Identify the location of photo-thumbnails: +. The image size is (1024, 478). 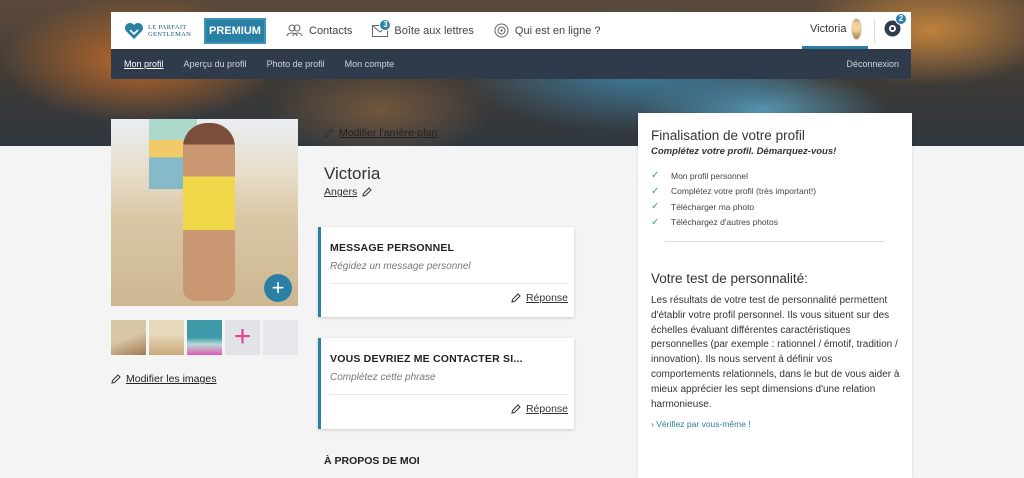
(204, 337).